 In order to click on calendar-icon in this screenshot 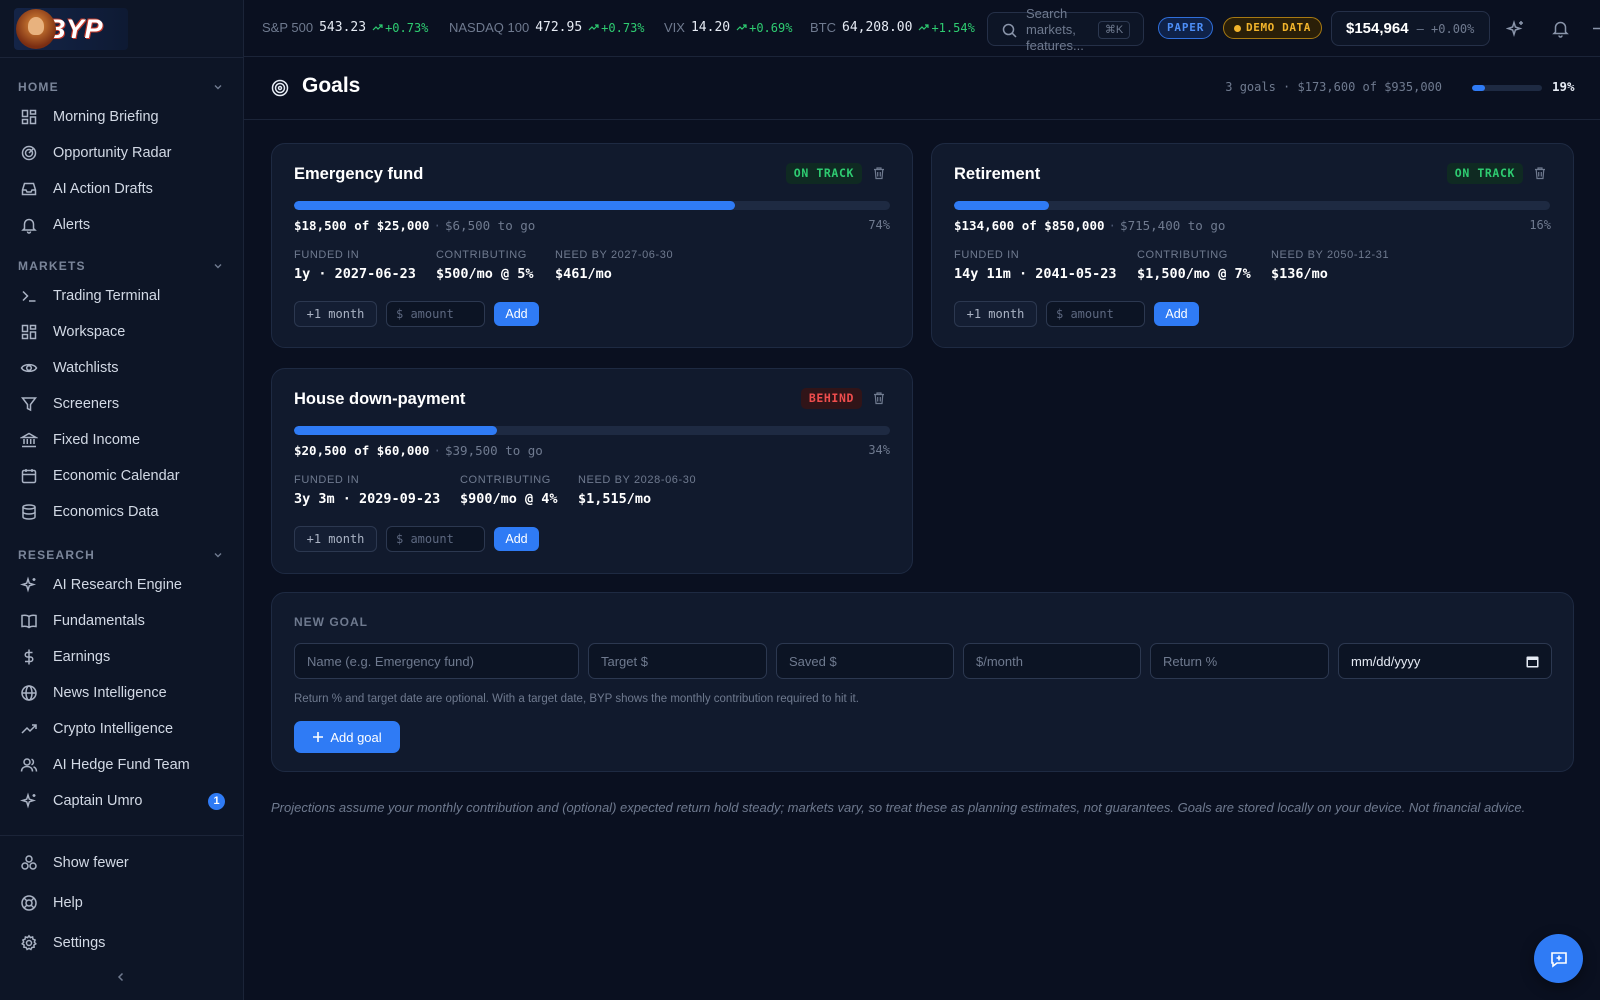, I will do `click(1532, 661)`.